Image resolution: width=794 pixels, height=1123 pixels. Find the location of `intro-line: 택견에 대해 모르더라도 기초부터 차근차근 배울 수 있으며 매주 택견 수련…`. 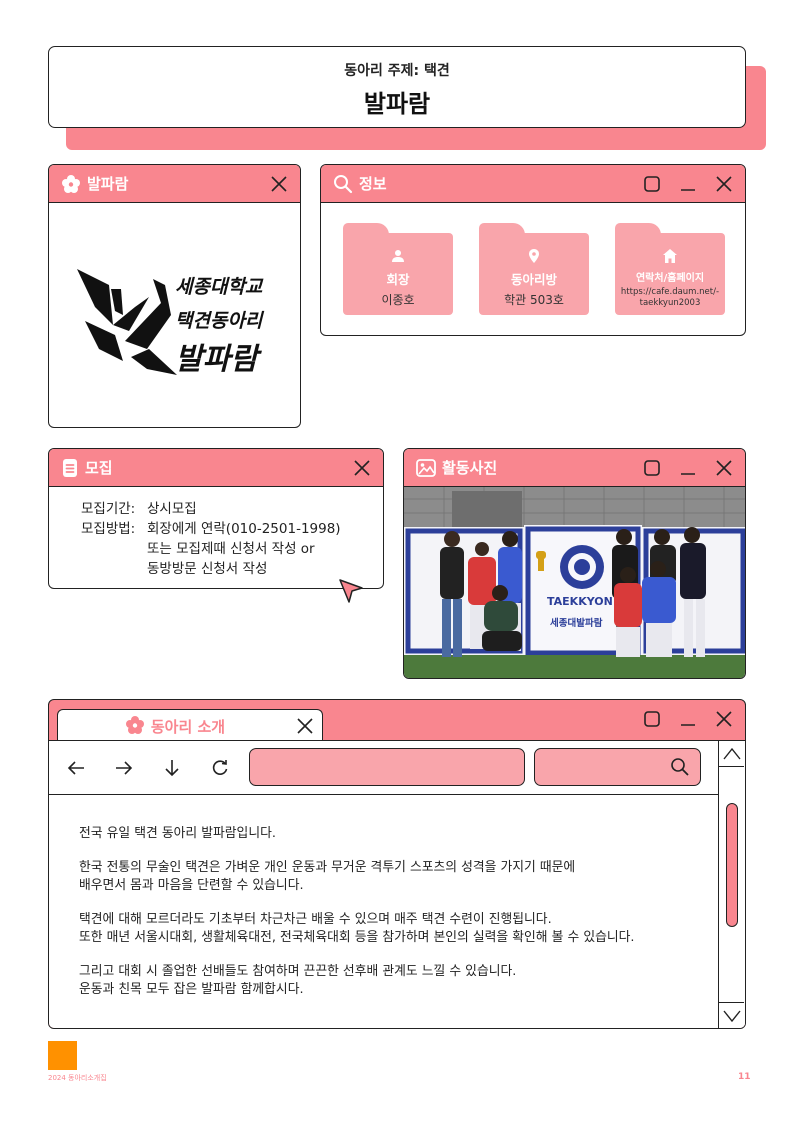

intro-line: 택견에 대해 모르더라도 기초부터 차근차근 배울 수 있으며 매주 택견 수련… is located at coordinates (315, 919).